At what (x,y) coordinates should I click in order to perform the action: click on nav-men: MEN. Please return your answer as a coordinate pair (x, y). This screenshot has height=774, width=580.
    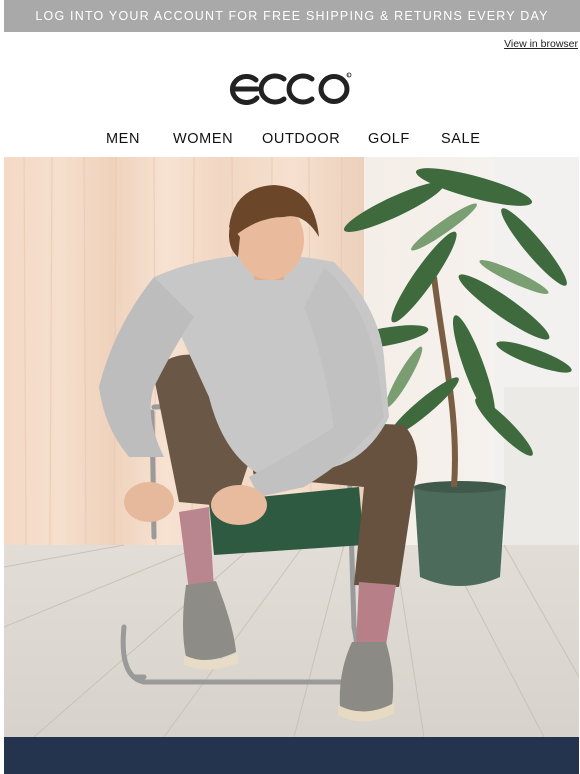
    Looking at the image, I should click on (123, 139).